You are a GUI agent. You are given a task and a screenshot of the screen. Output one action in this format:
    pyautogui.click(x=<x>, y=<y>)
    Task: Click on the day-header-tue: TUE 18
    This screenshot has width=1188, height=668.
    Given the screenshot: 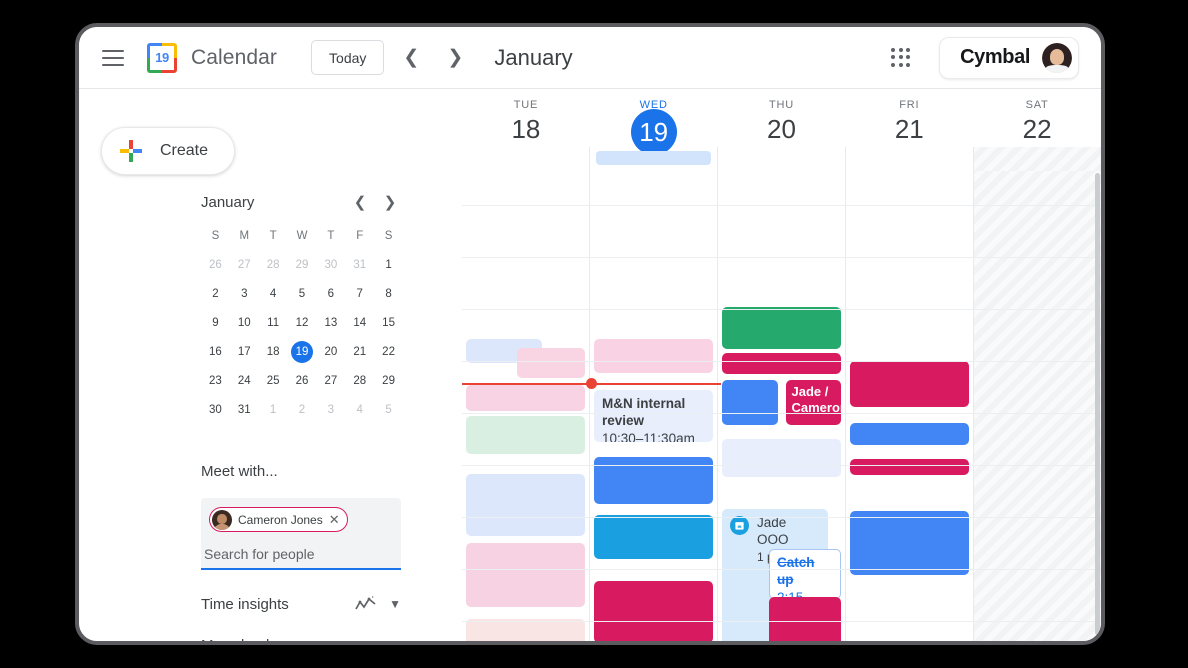 What is the action you would take?
    pyautogui.click(x=526, y=118)
    